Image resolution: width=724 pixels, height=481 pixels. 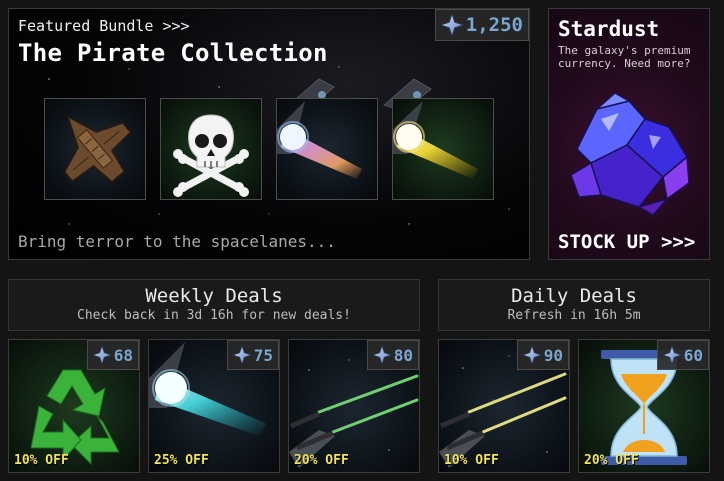 What do you see at coordinates (574, 296) in the screenshot?
I see `daily-deals-title: Daily Deals` at bounding box center [574, 296].